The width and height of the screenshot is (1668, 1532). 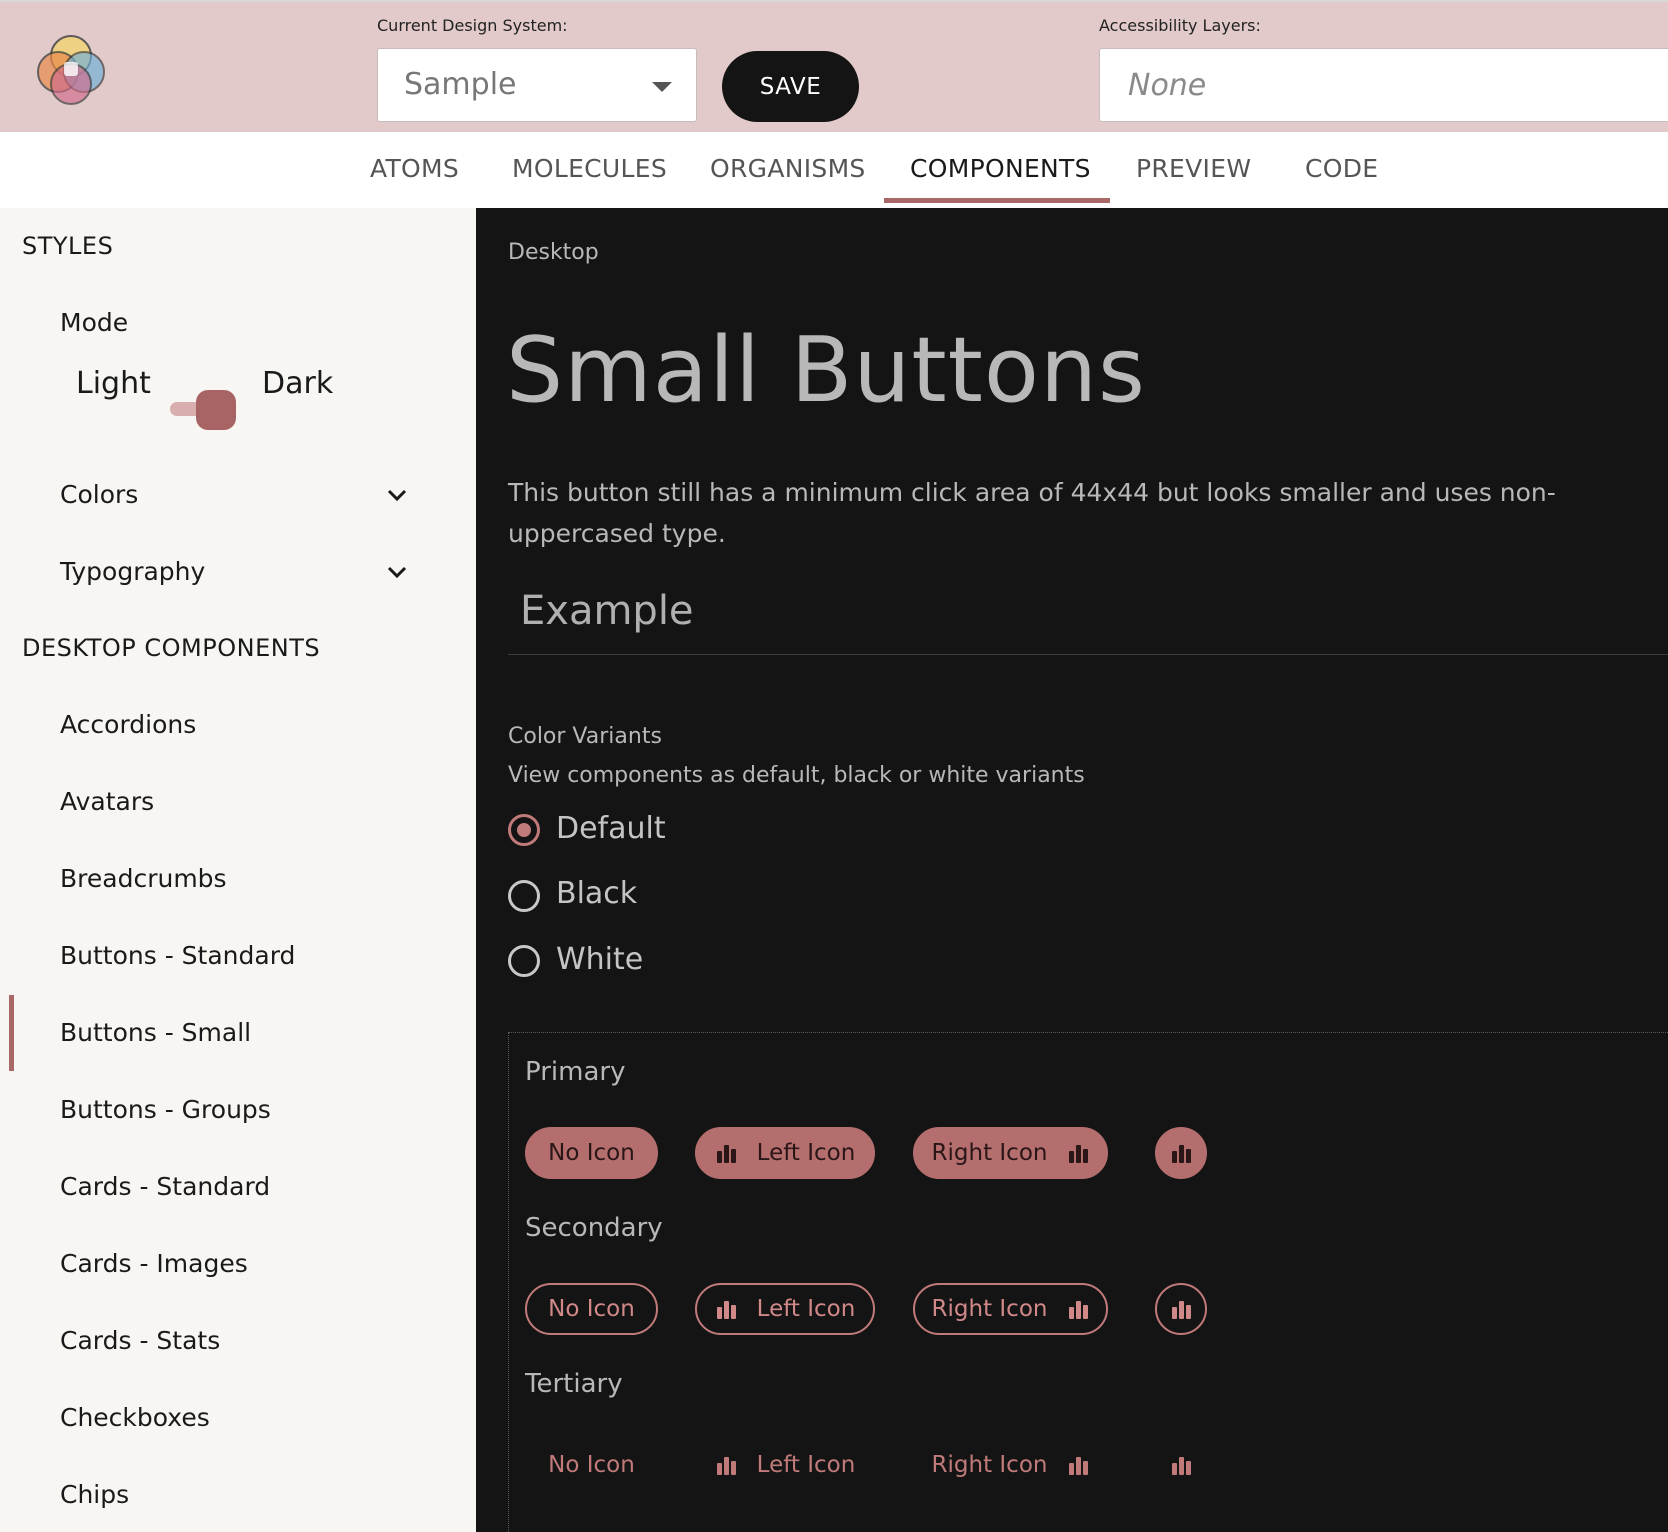 What do you see at coordinates (662, 87) in the screenshot?
I see `triangle-down-icon` at bounding box center [662, 87].